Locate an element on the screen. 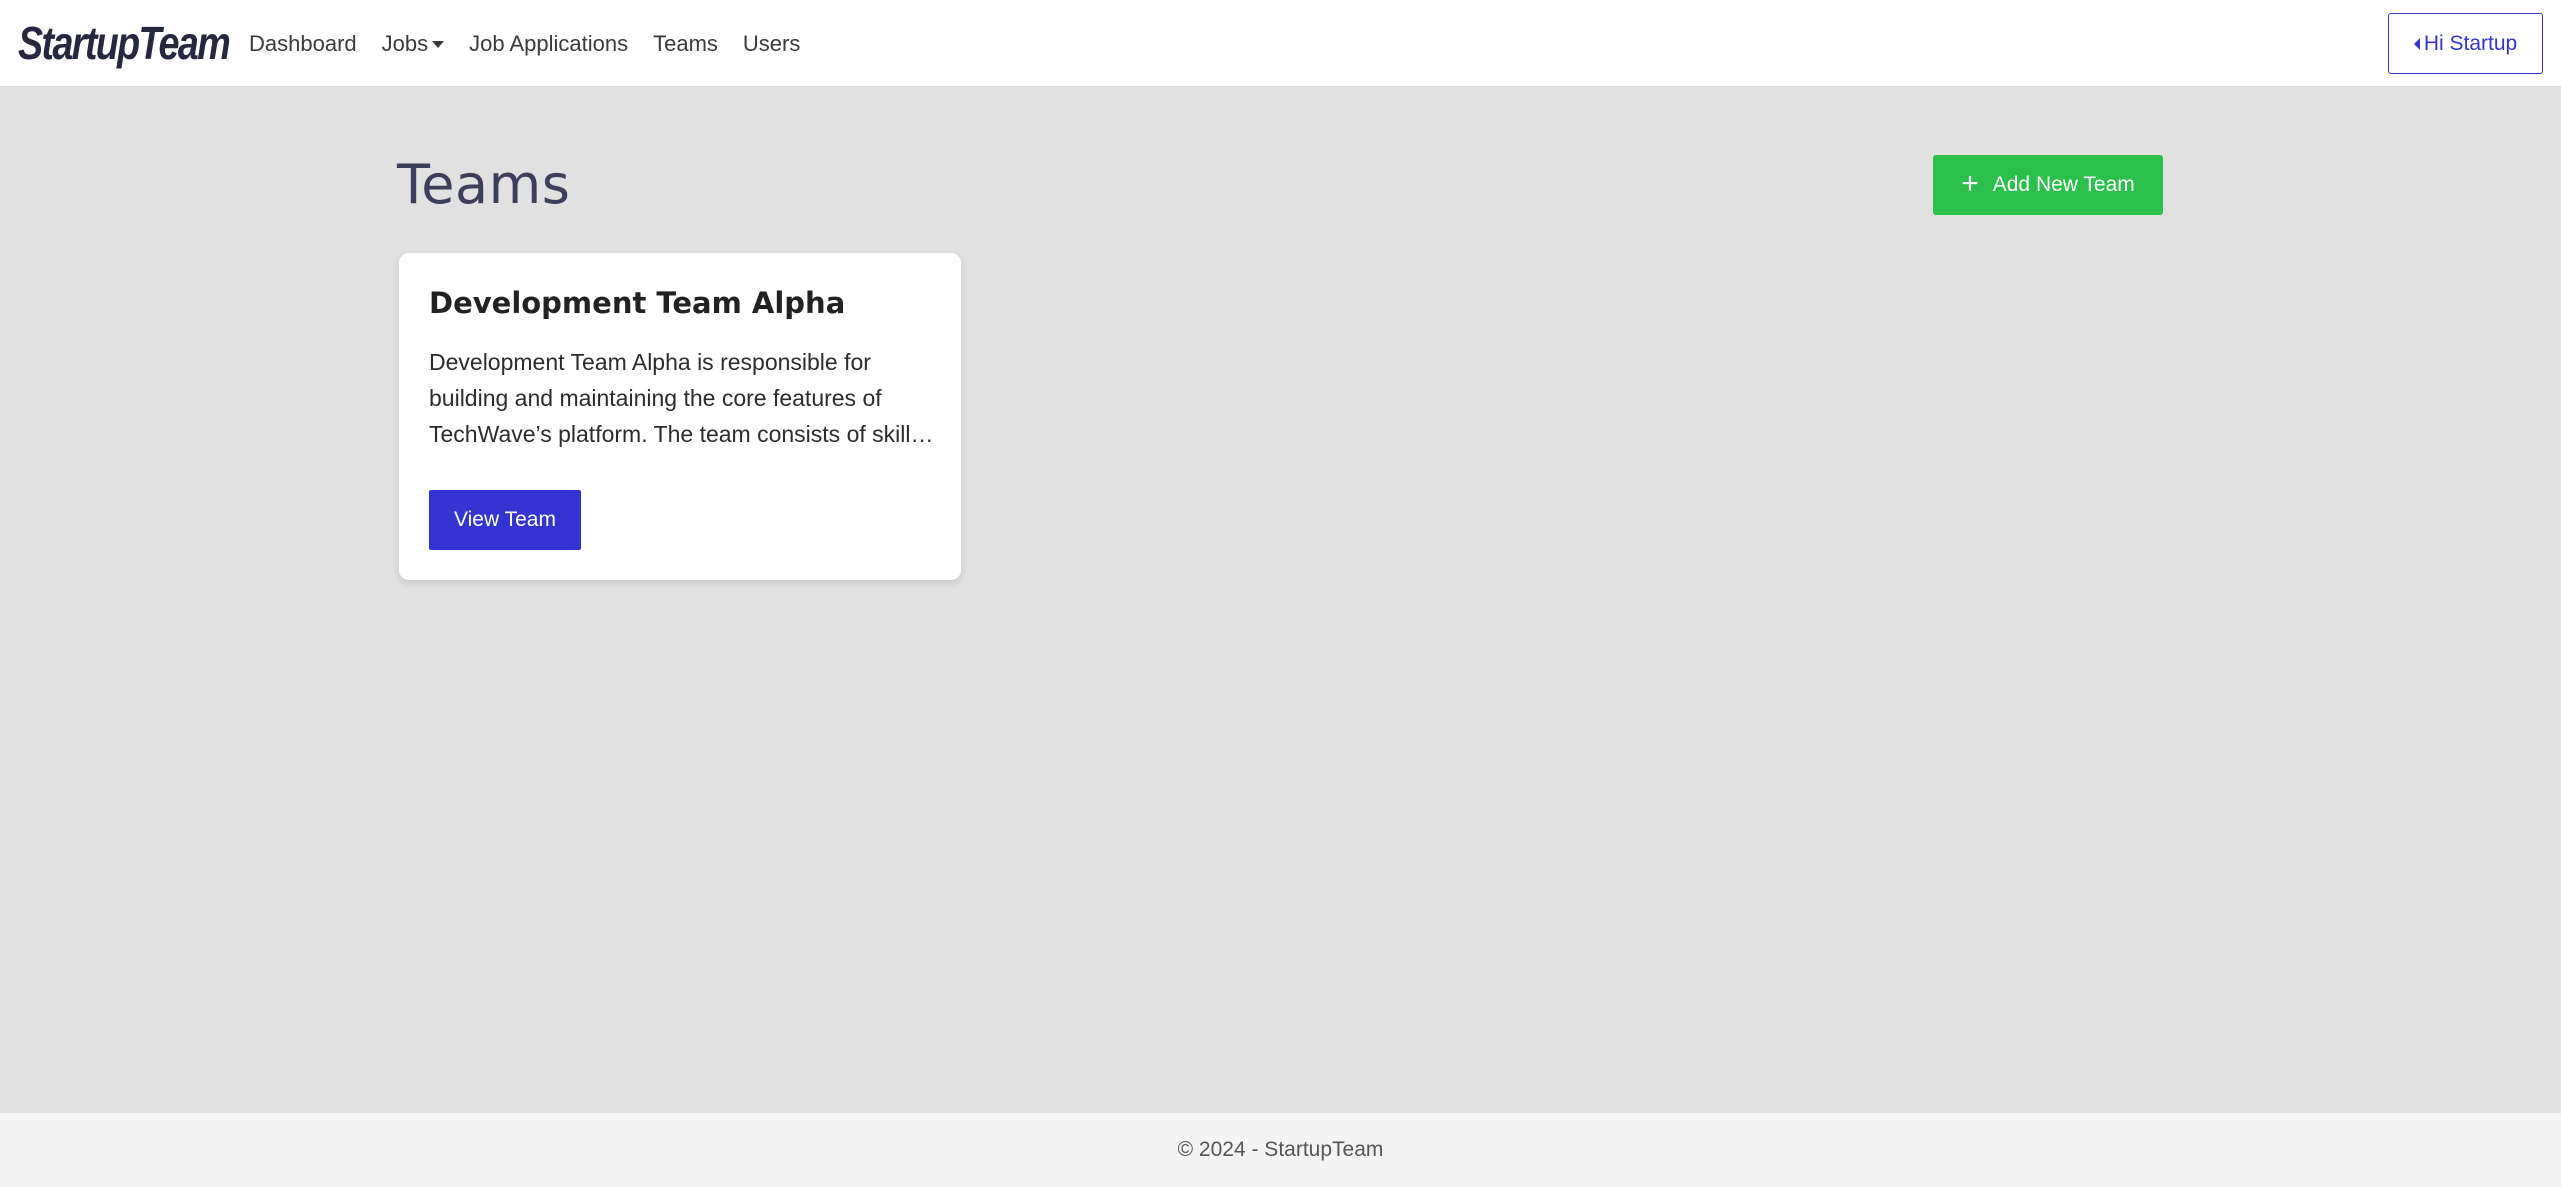 This screenshot has width=2561, height=1187. footer-copyright: © 2024 - StartupTeam is located at coordinates (1280, 1149).